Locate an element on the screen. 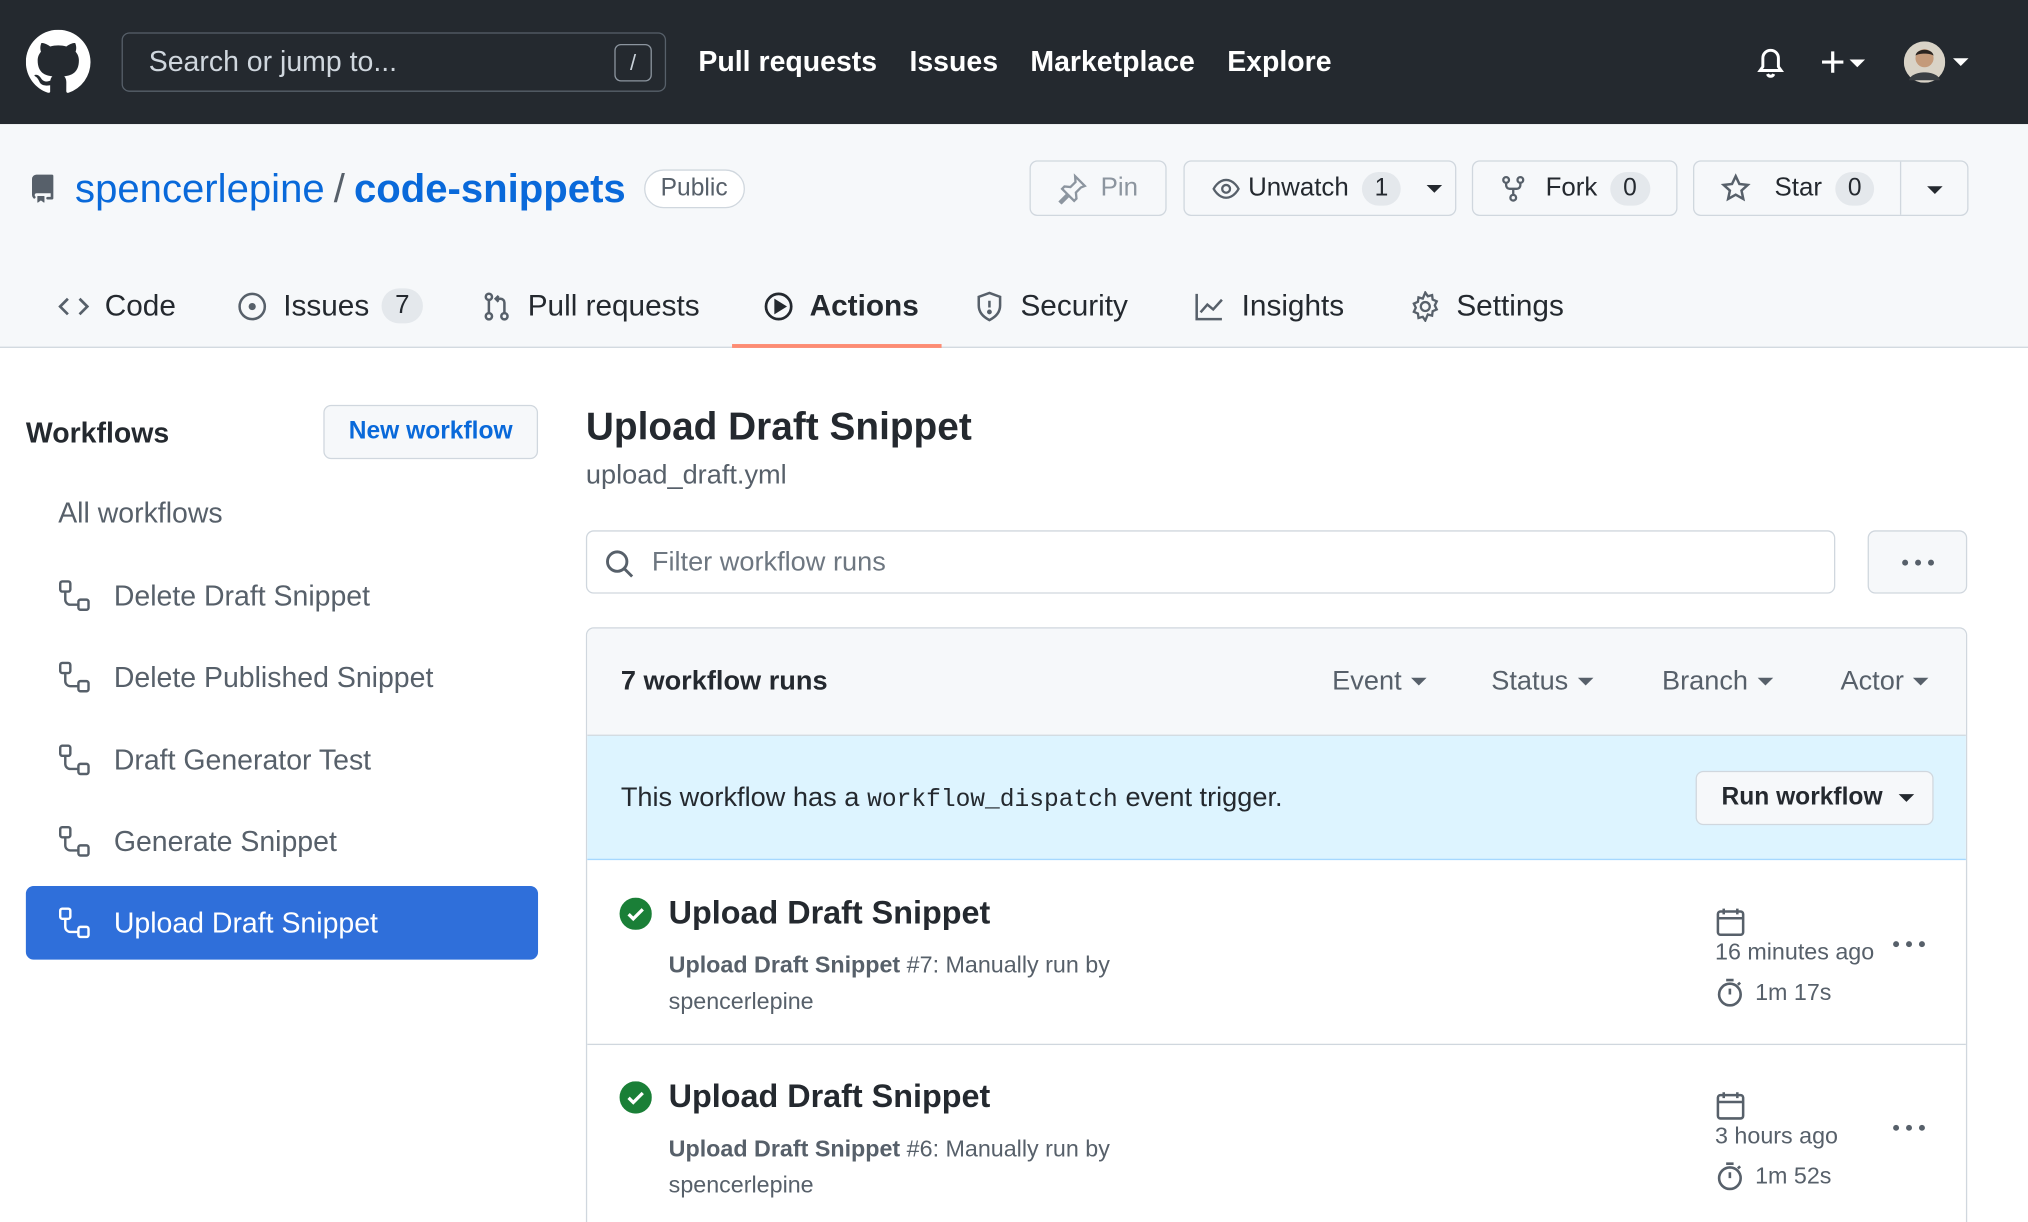  tab-code: Code is located at coordinates (117, 306).